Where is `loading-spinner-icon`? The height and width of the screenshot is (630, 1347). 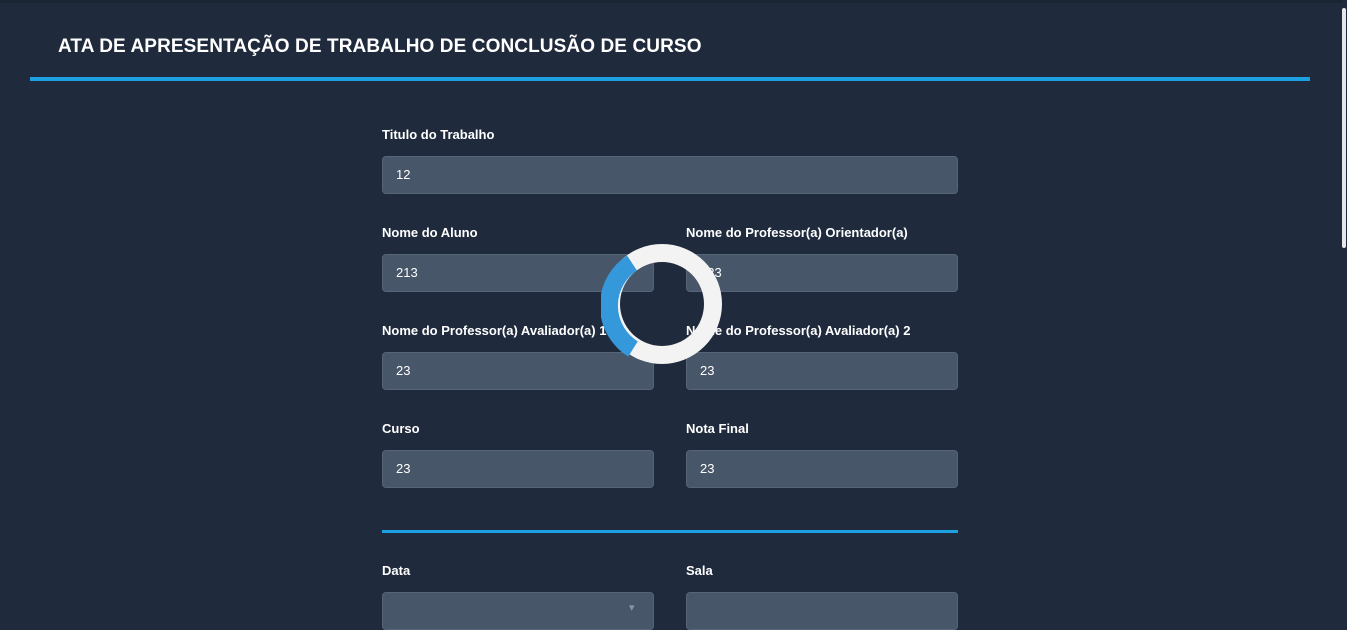 loading-spinner-icon is located at coordinates (661, 304).